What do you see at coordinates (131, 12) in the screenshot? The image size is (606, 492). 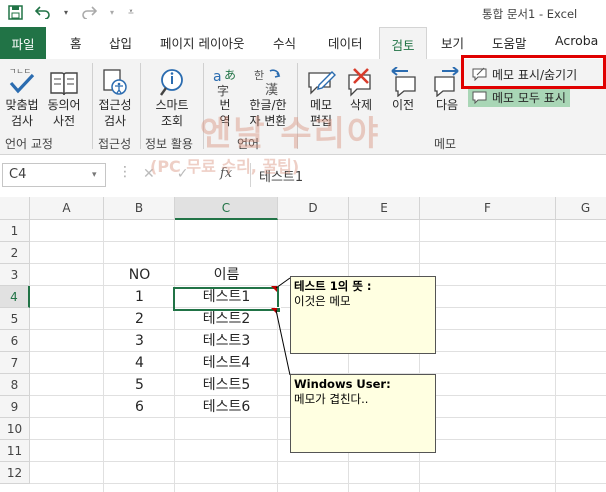 I see `customize-qat-icon: ⩡` at bounding box center [131, 12].